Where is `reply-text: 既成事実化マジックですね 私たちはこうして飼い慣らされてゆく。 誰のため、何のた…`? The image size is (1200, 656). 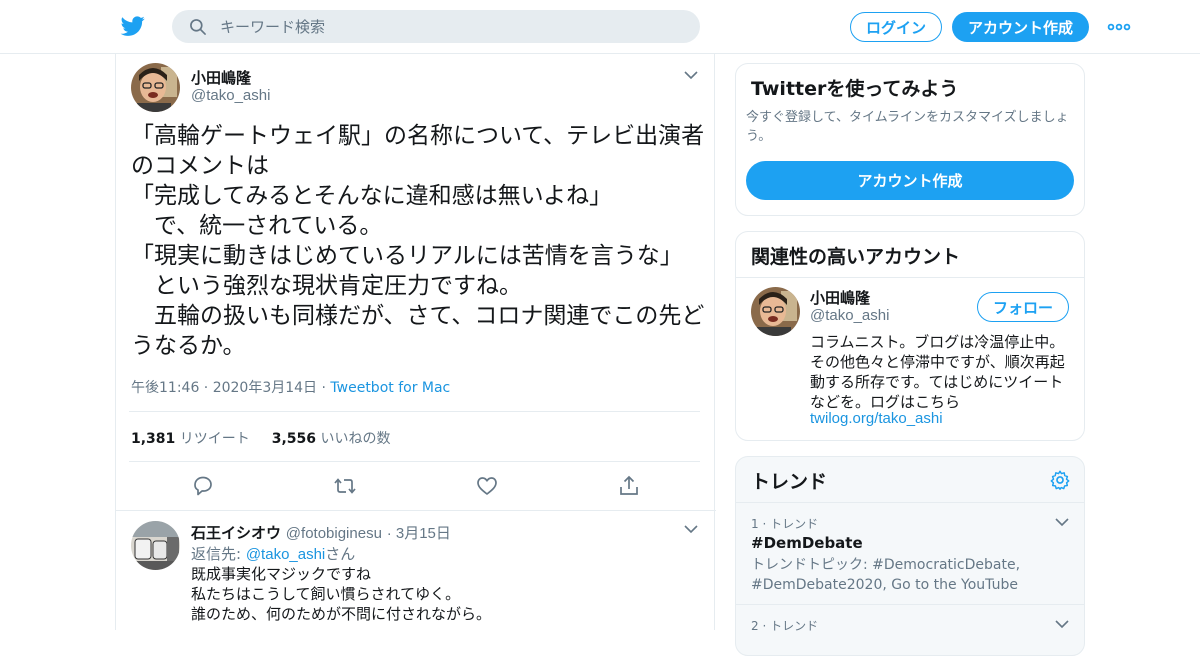
reply-text: 既成事実化マジックですね 私たちはこうして飼い慣らされてゆく。 誰のため、何のた… is located at coordinates (341, 594).